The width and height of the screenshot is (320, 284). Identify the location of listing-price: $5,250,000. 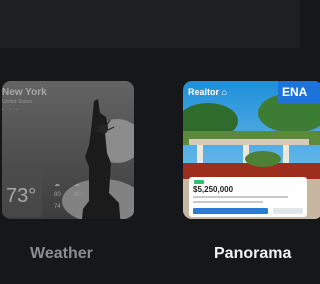
(213, 189).